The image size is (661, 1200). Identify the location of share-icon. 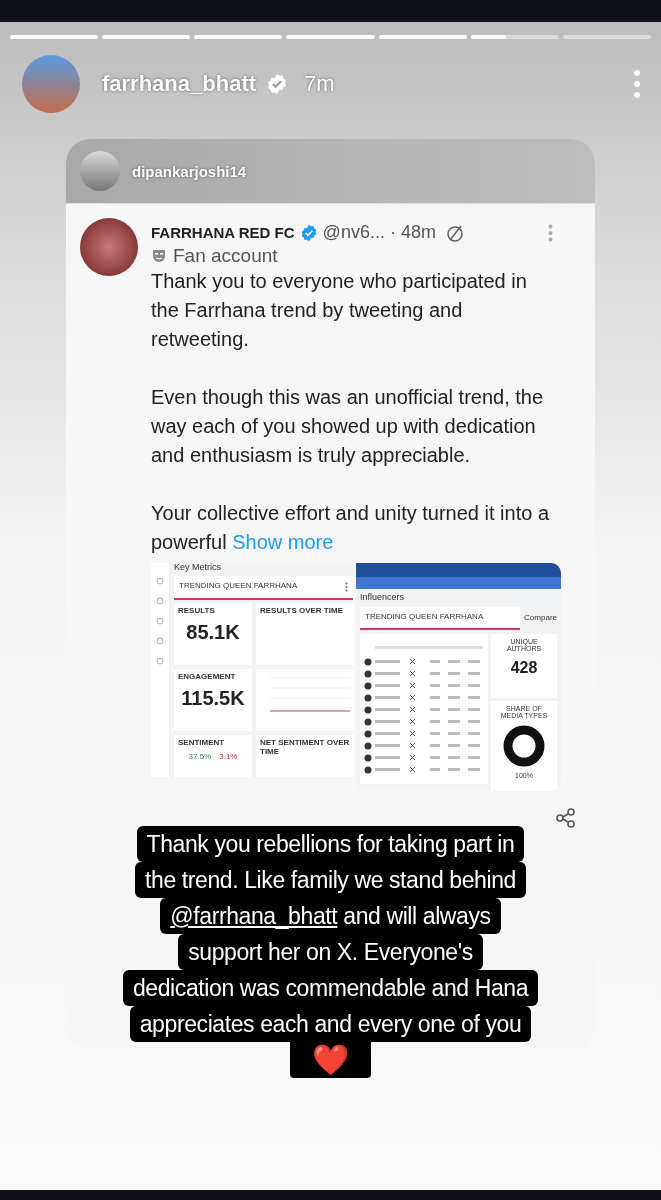
(566, 818).